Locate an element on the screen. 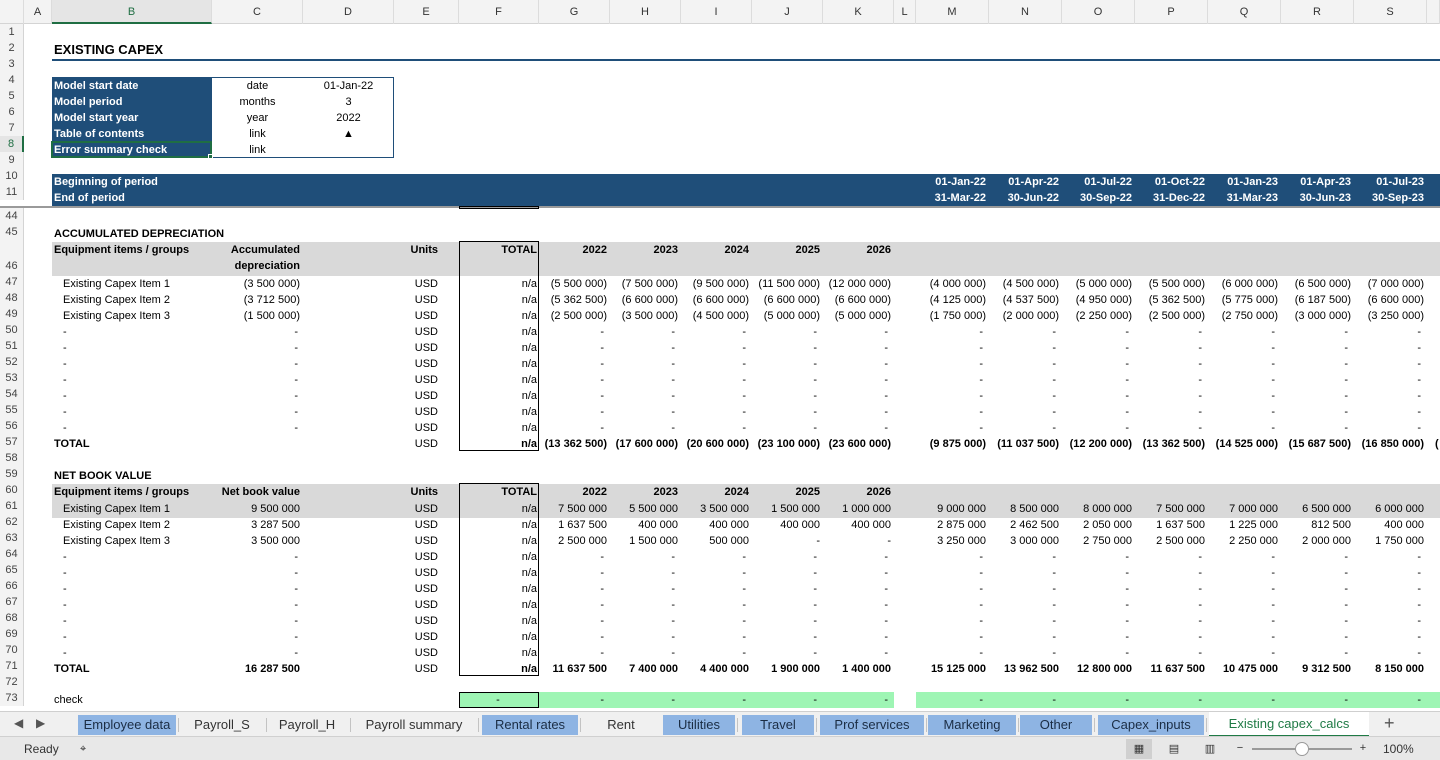  sheet-tab-capex-inputs: Capex_inputs is located at coordinates (1151, 725).